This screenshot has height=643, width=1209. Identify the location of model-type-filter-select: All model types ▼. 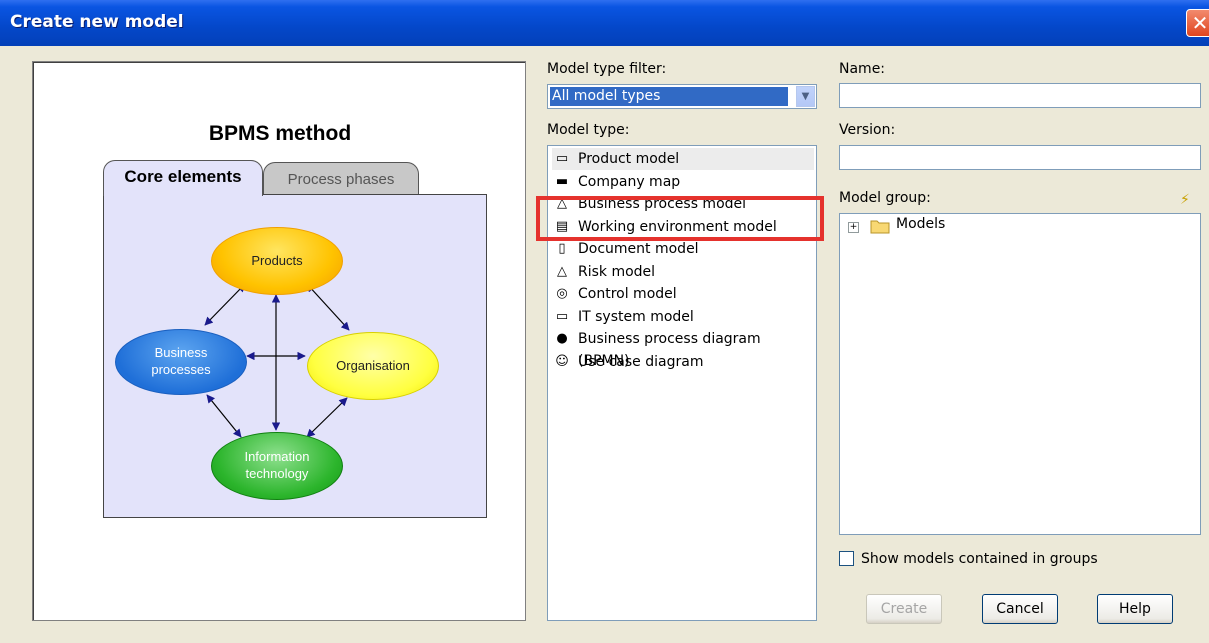
(682, 96).